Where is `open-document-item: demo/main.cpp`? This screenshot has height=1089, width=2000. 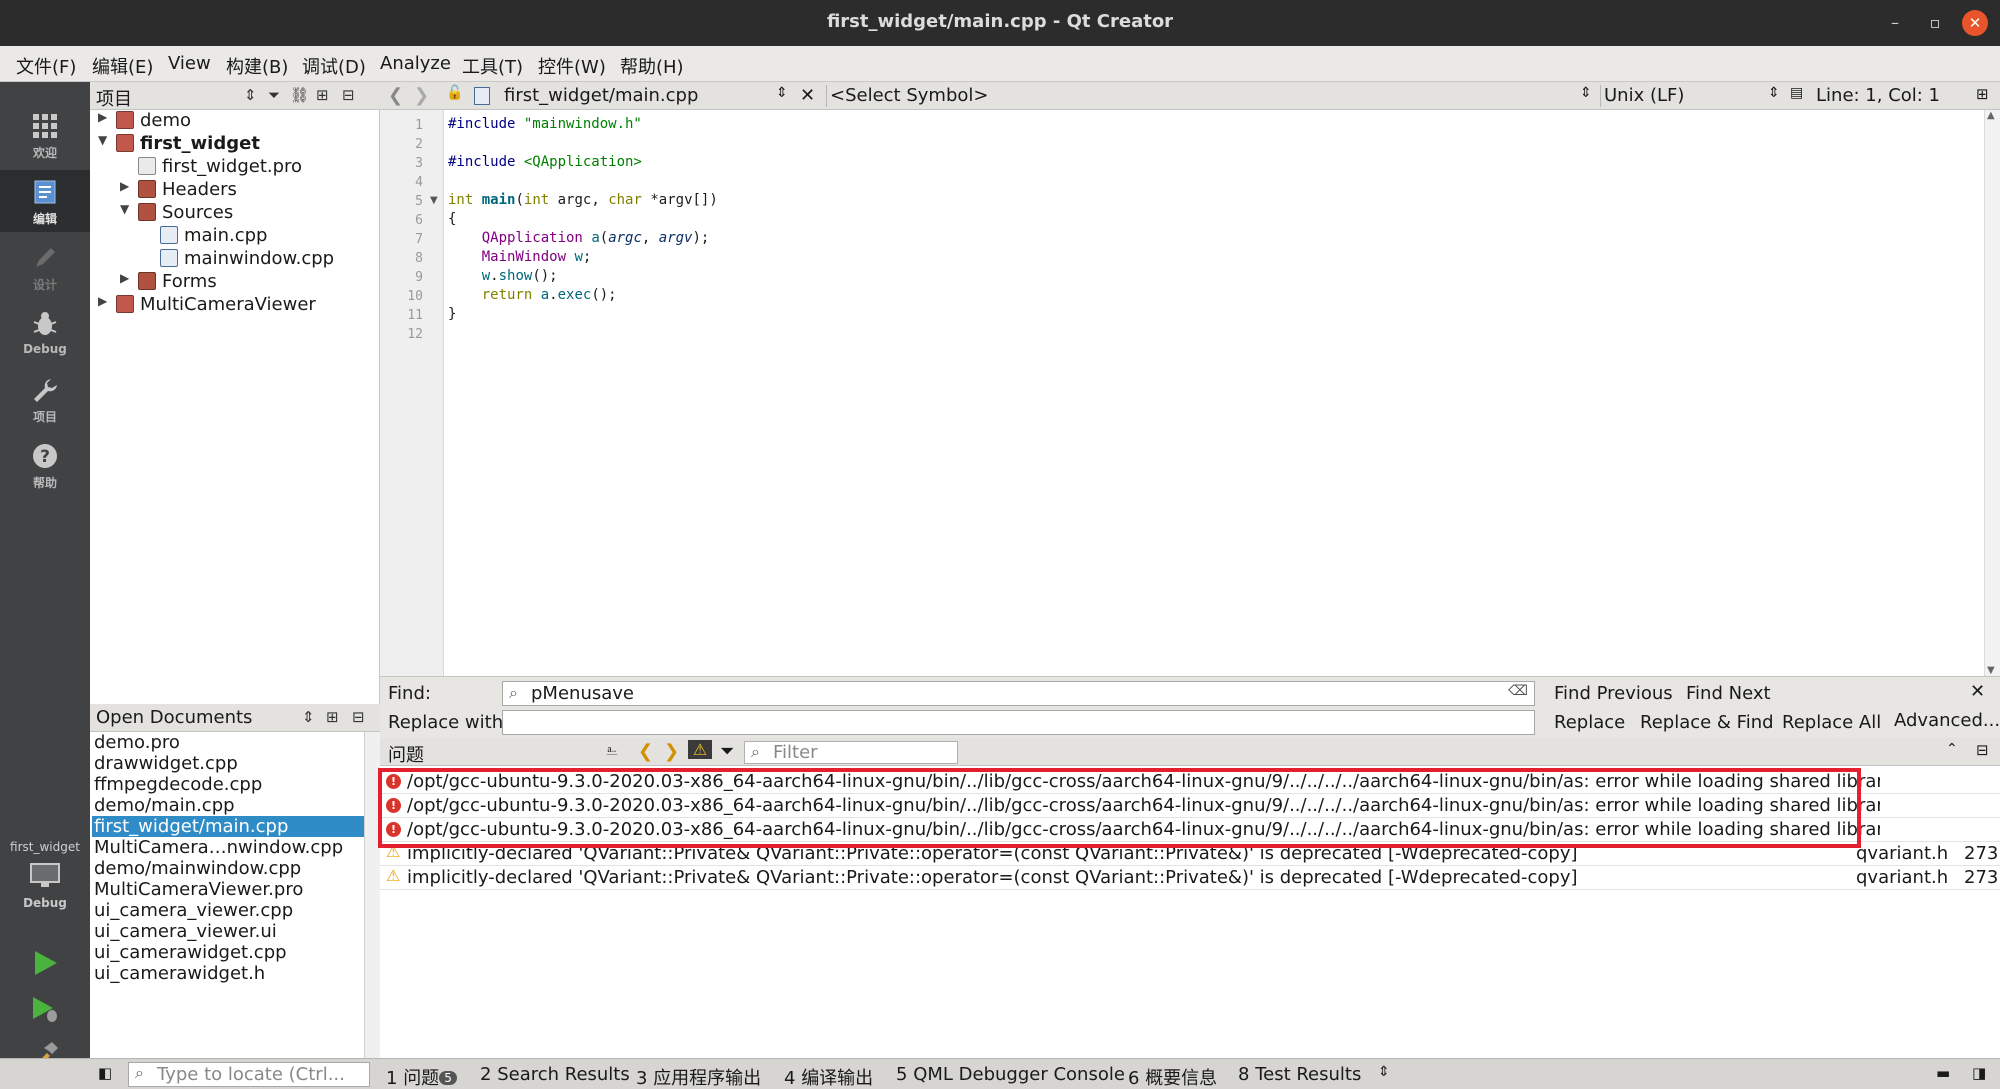 open-document-item: demo/main.cpp is located at coordinates (228, 805).